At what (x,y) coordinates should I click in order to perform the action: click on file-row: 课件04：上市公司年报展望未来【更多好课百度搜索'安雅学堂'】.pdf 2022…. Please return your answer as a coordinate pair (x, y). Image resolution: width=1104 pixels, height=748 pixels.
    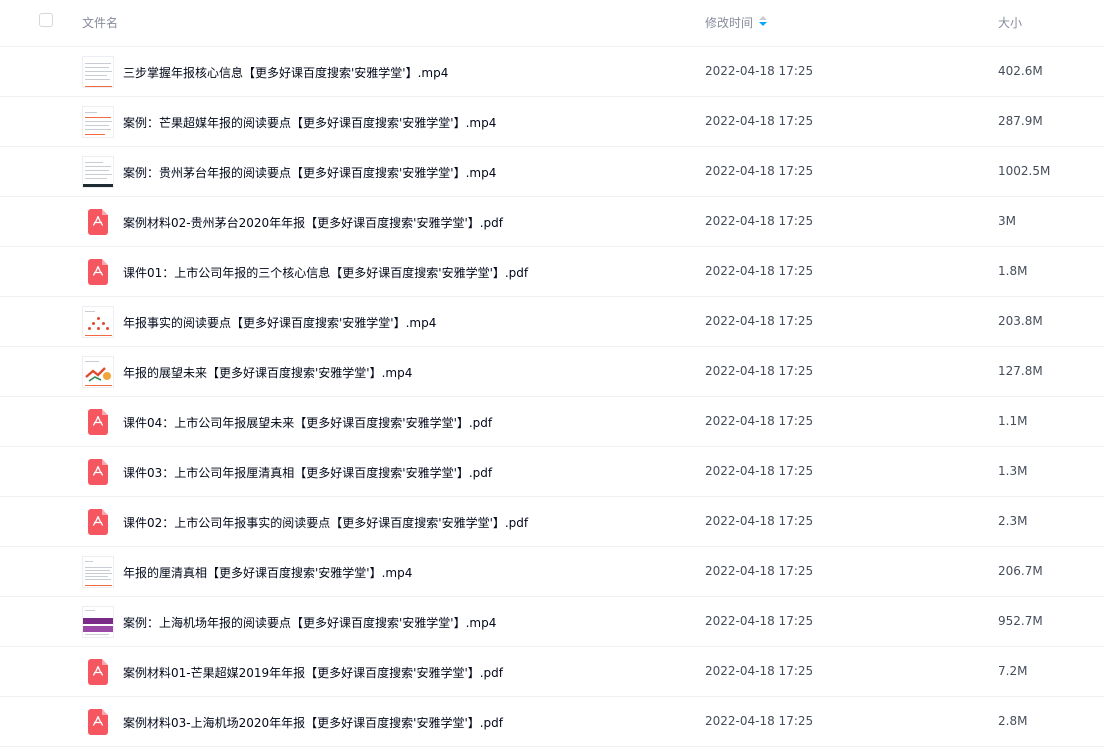
    Looking at the image, I should click on (552, 422).